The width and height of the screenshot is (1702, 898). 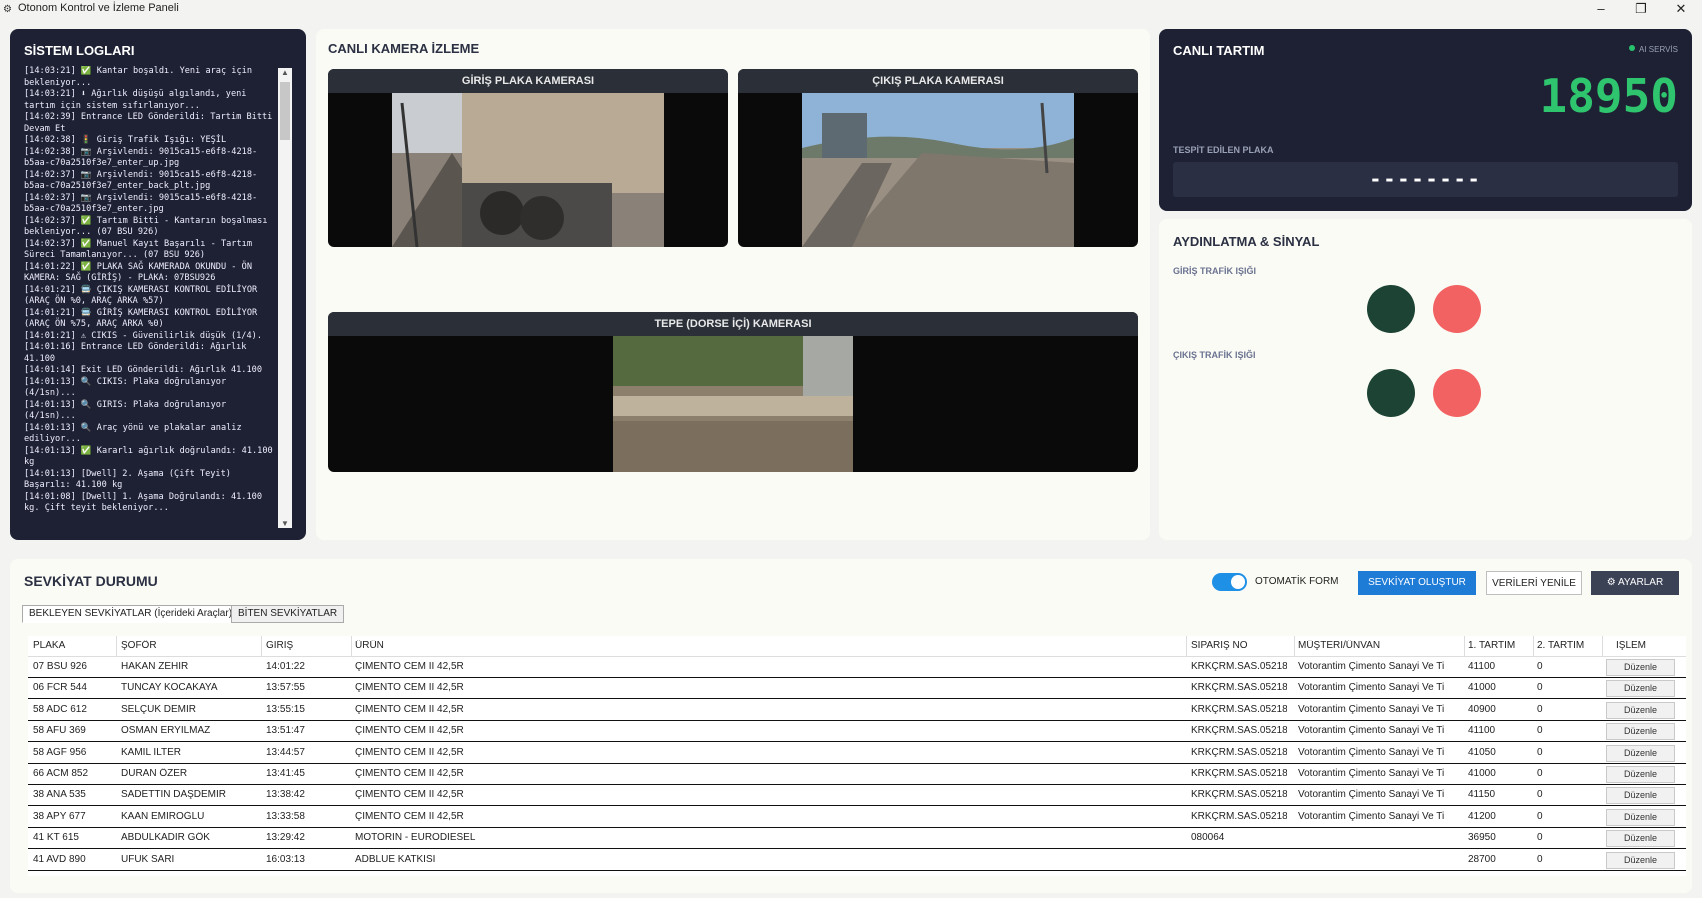 I want to click on close-icon: ✕, so click(x=1681, y=10).